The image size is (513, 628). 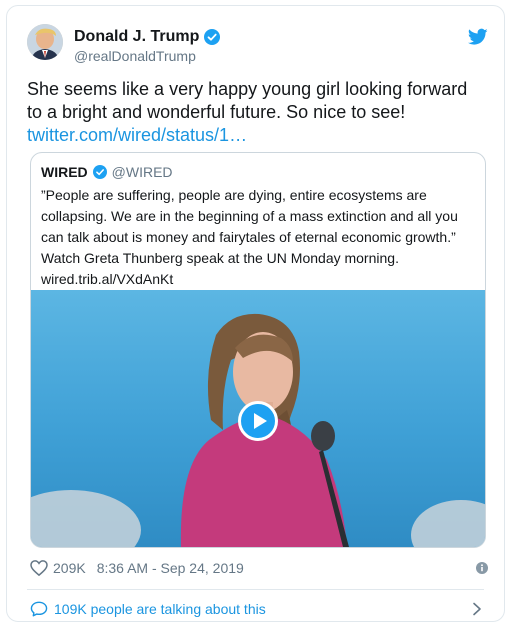 What do you see at coordinates (170, 568) in the screenshot?
I see `timestamp: 8:36 AM - Sep 24, 2019` at bounding box center [170, 568].